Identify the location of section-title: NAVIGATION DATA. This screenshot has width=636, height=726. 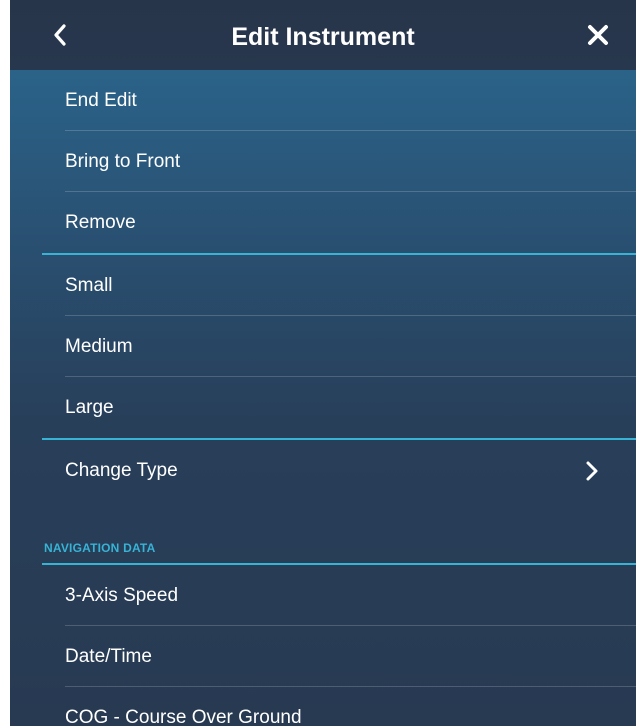
(100, 548).